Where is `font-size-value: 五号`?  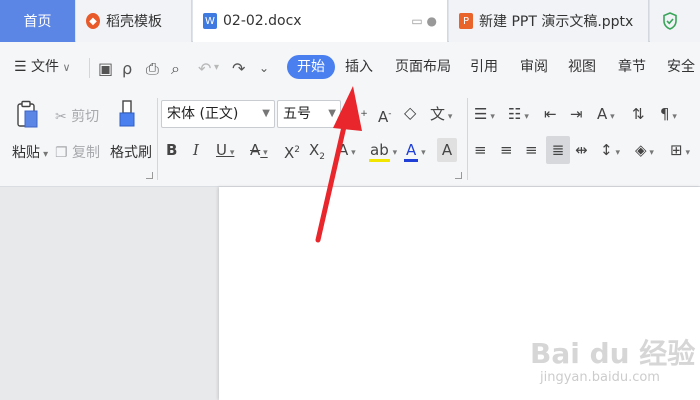
font-size-value: 五号 is located at coordinates (297, 114).